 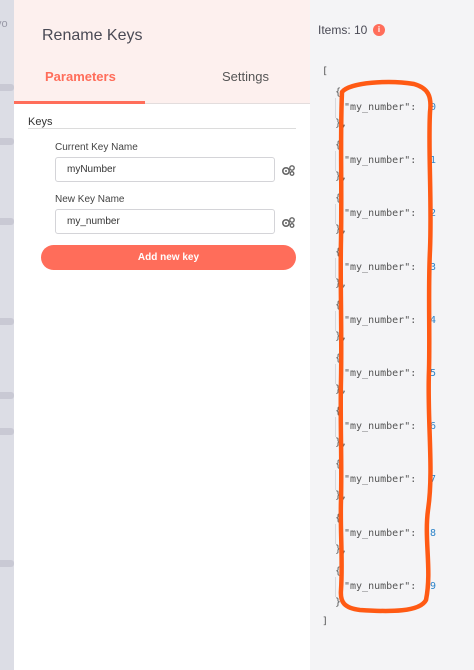 I want to click on items-count: Items: 10, so click(x=343, y=30).